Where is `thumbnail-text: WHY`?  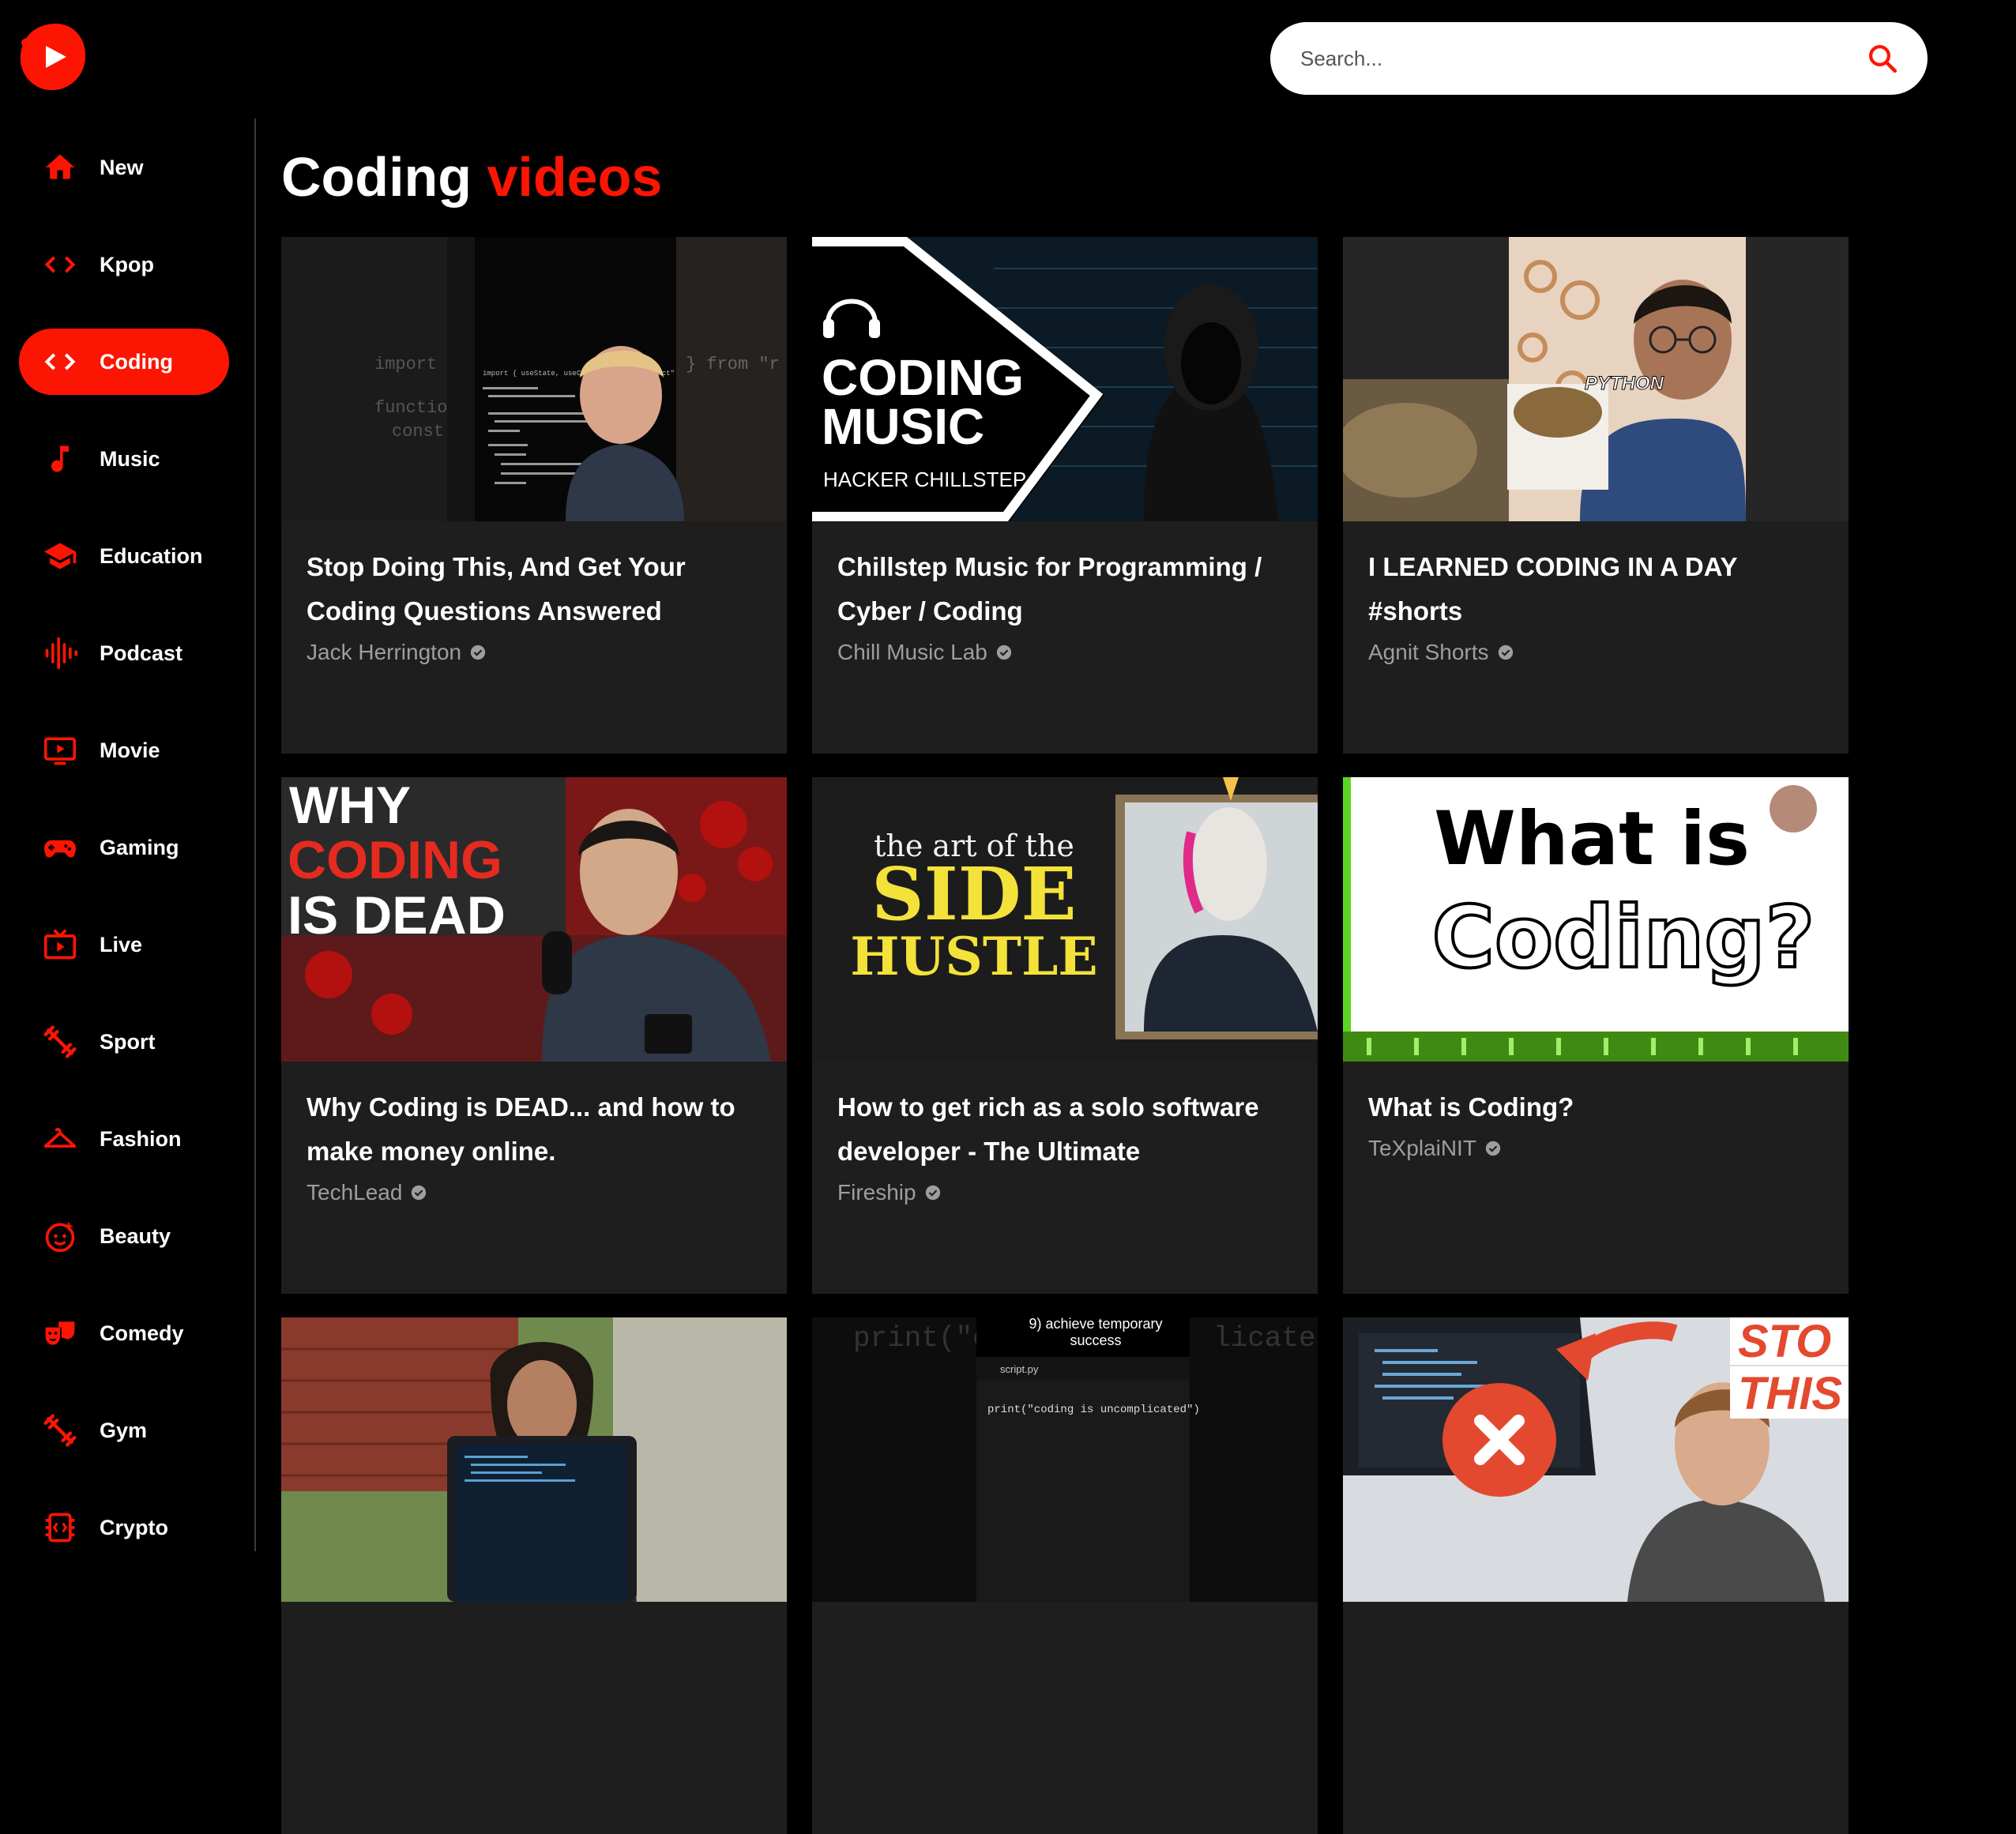 thumbnail-text: WHY is located at coordinates (350, 805).